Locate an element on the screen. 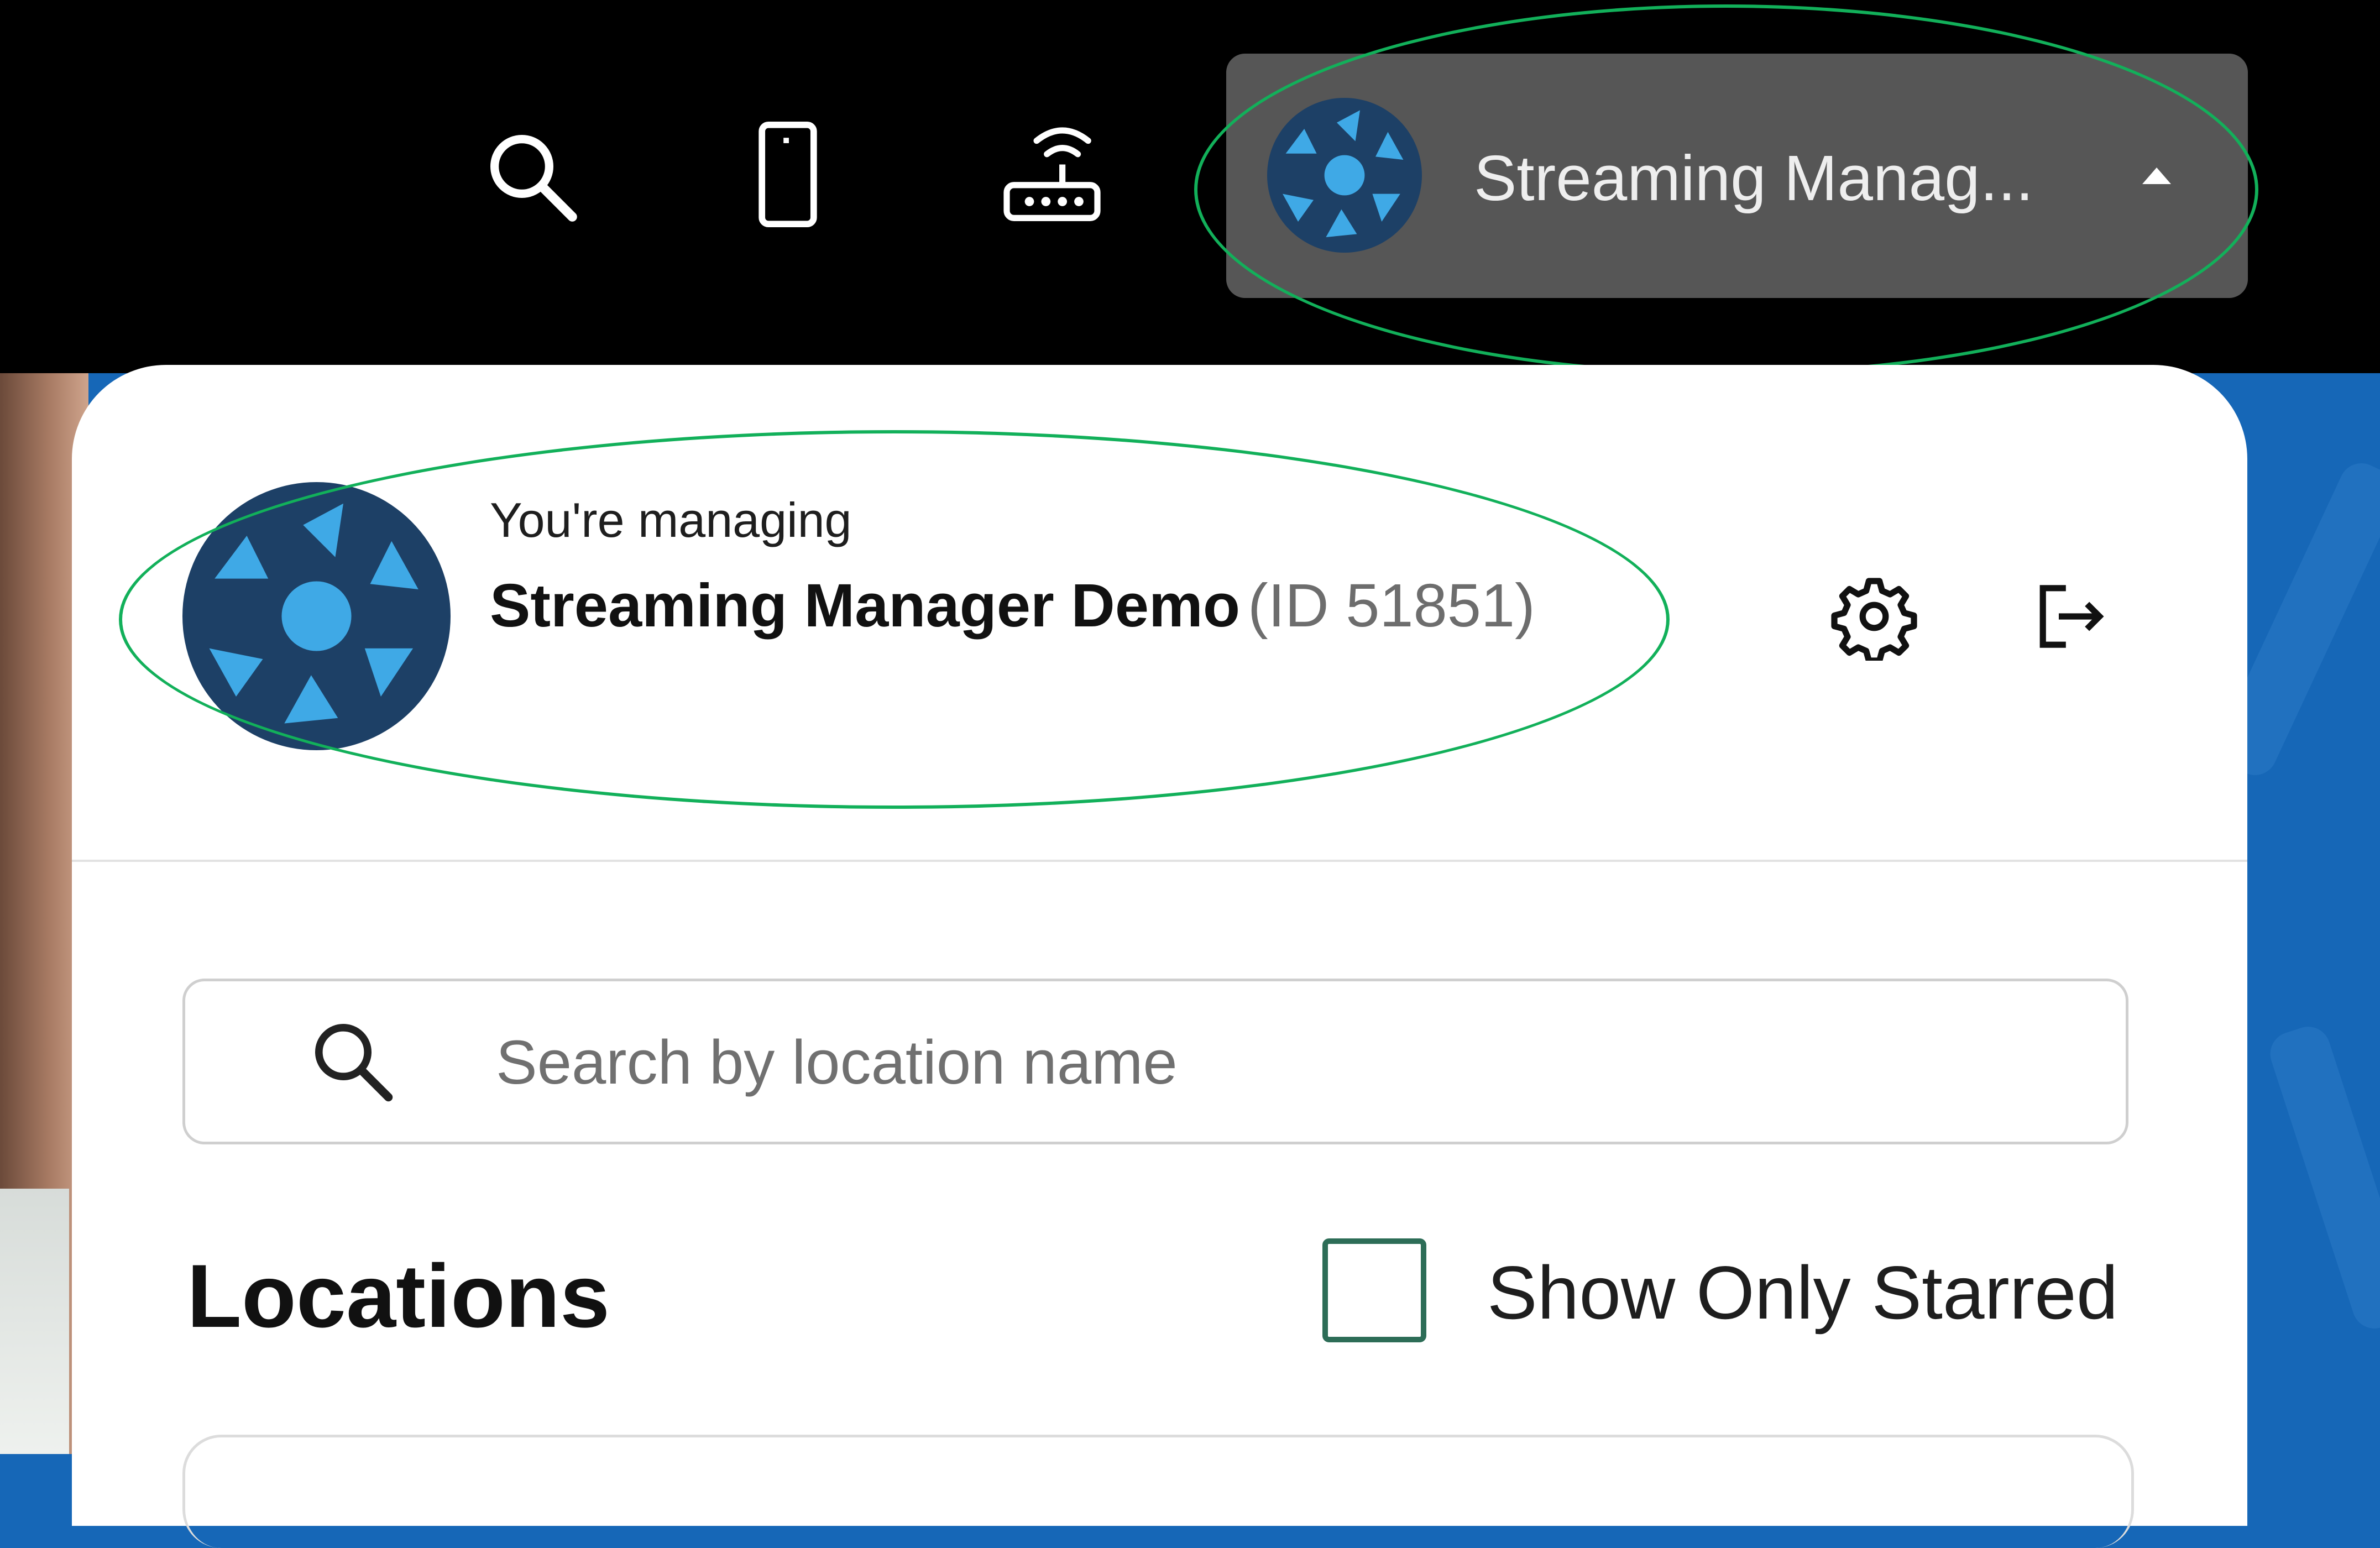  background-shape is located at coordinates (2322, 1178).